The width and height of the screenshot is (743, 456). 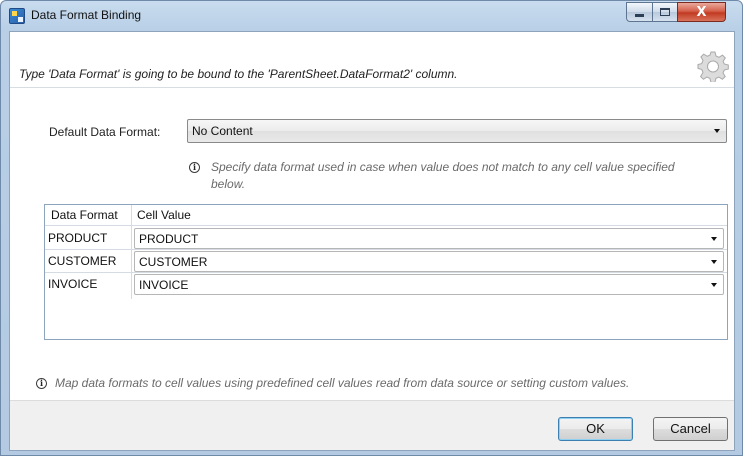 What do you see at coordinates (429, 238) in the screenshot?
I see `cell-value-dropdown: PRODUCT` at bounding box center [429, 238].